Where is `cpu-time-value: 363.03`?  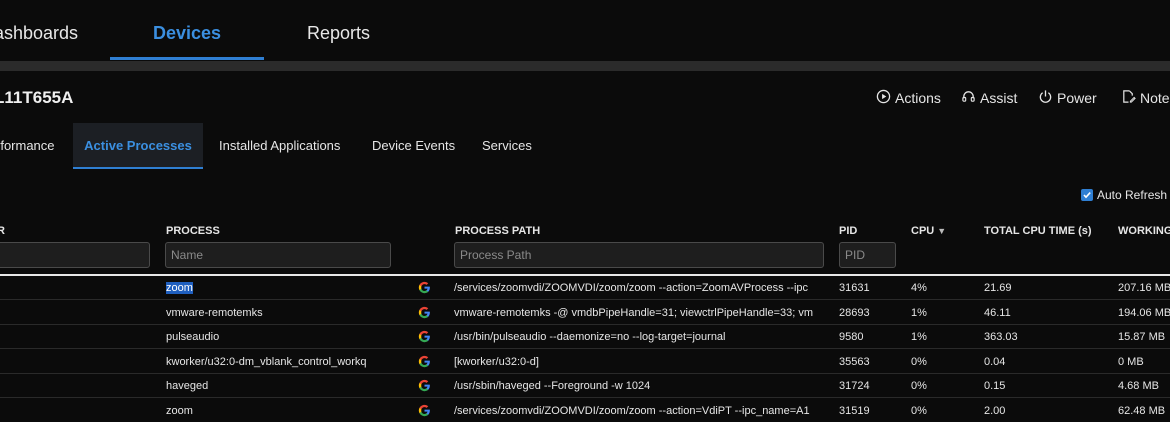 cpu-time-value: 363.03 is located at coordinates (1001, 337).